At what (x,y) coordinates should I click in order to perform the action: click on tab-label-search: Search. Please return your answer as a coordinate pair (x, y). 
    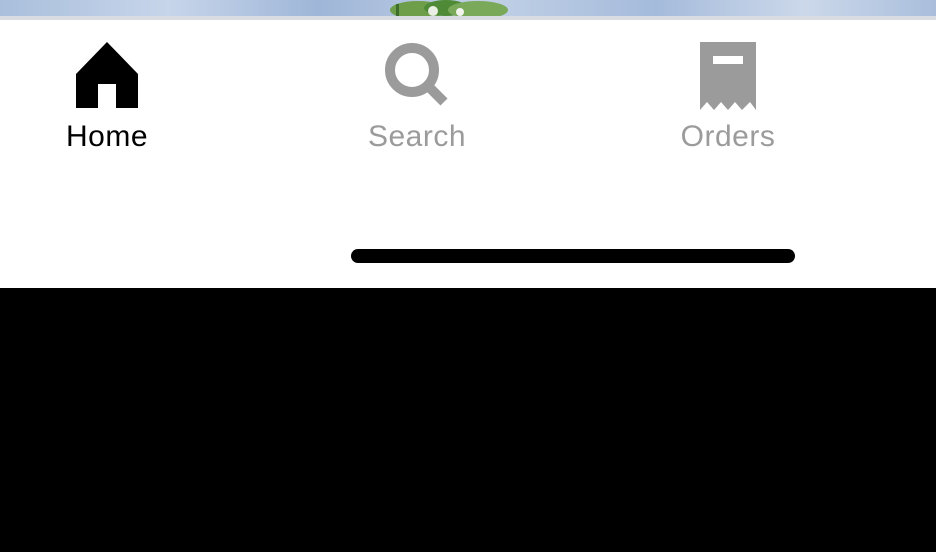
    Looking at the image, I should click on (417, 136).